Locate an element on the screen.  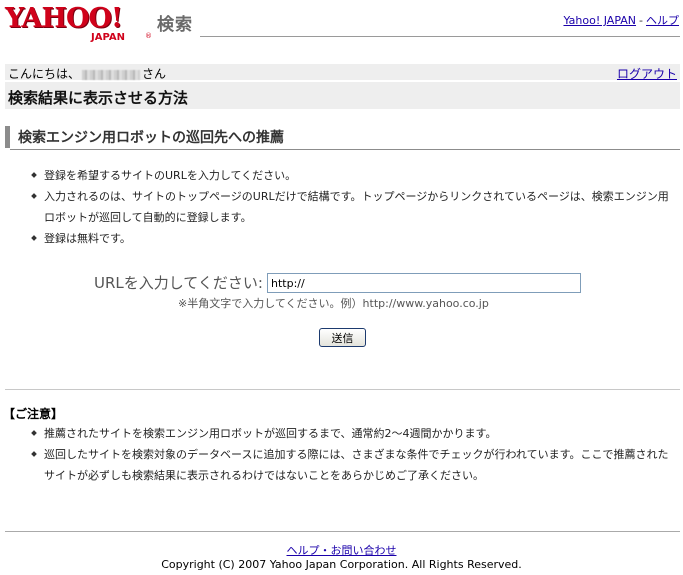
section-accent-bar is located at coordinates (7, 137).